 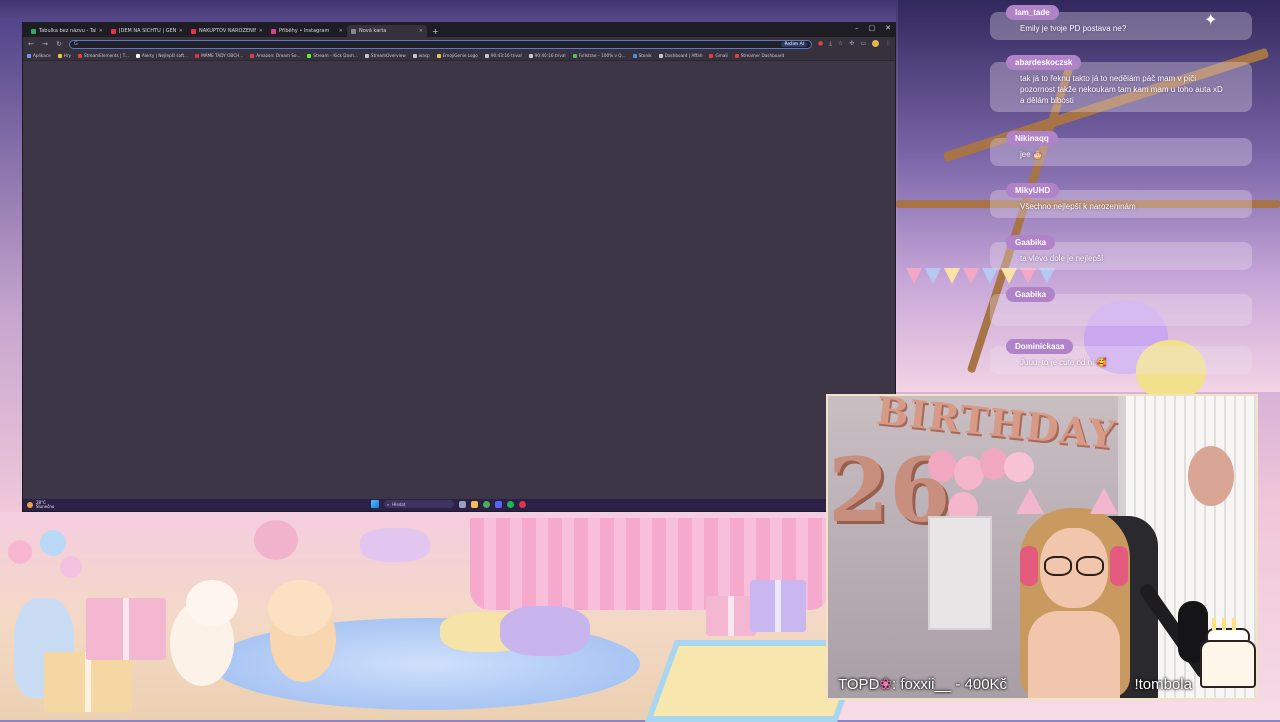 I want to click on close-window-button: ✕, so click(x=888, y=28).